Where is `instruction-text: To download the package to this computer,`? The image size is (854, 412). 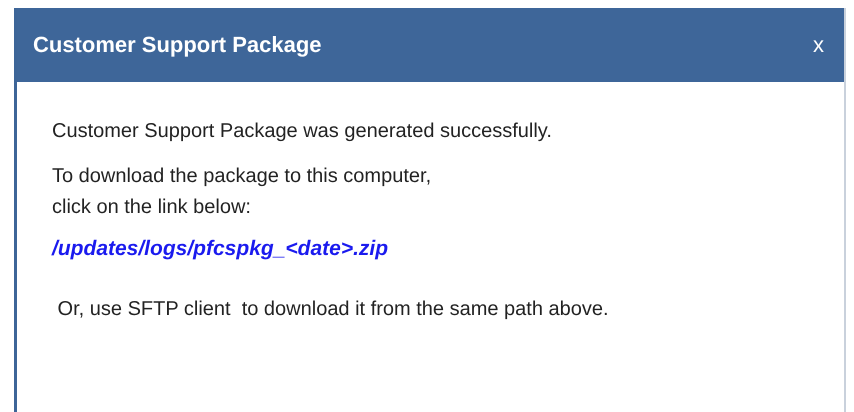 instruction-text: To download the package to this computer, is located at coordinates (242, 176).